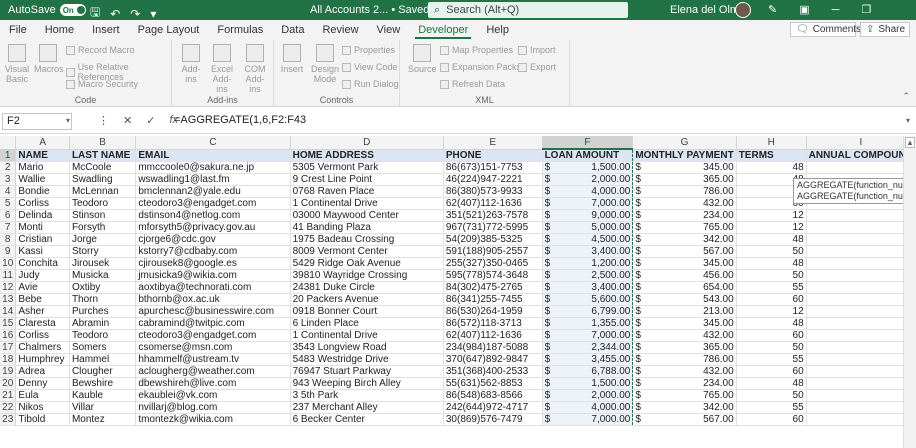  I want to click on row-header: 3, so click(8, 179).